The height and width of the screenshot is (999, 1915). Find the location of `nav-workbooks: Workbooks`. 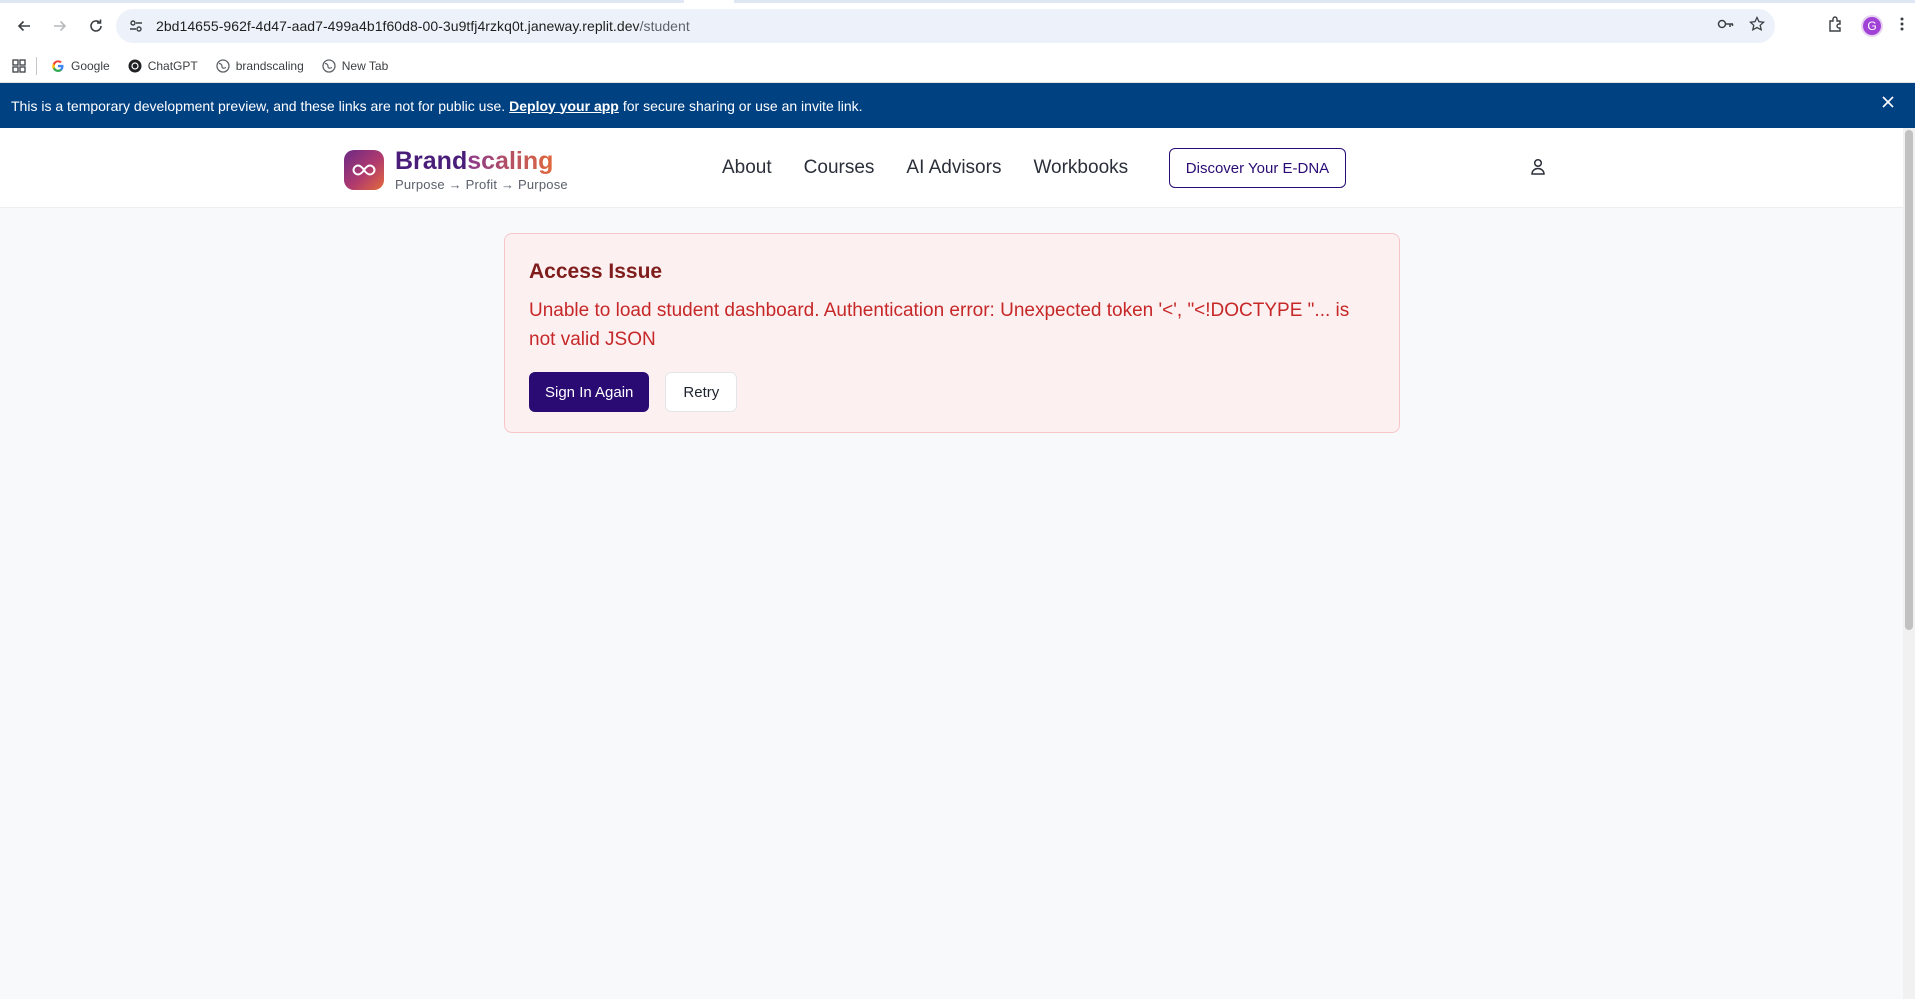

nav-workbooks: Workbooks is located at coordinates (1080, 168).